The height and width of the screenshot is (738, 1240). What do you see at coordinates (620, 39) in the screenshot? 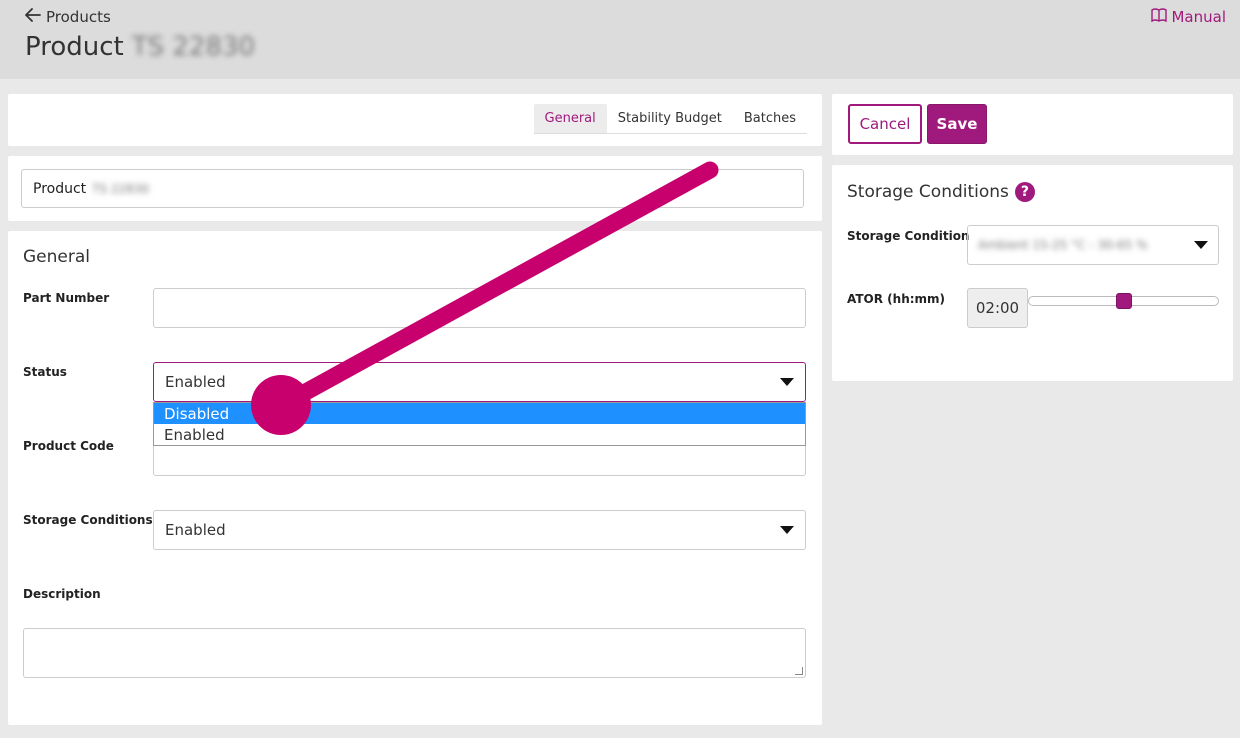
I see `top-bar: Products Product TS 22830 Manual` at bounding box center [620, 39].